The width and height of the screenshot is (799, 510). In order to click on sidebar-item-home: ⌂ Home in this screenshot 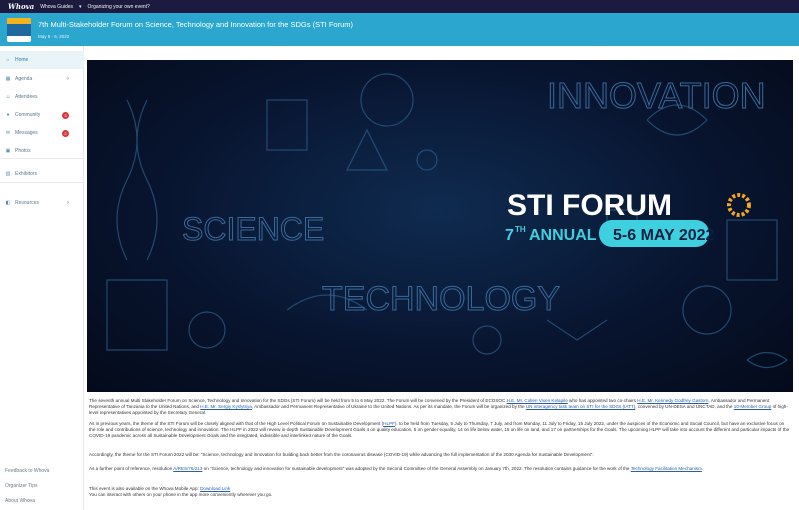, I will do `click(42, 60)`.